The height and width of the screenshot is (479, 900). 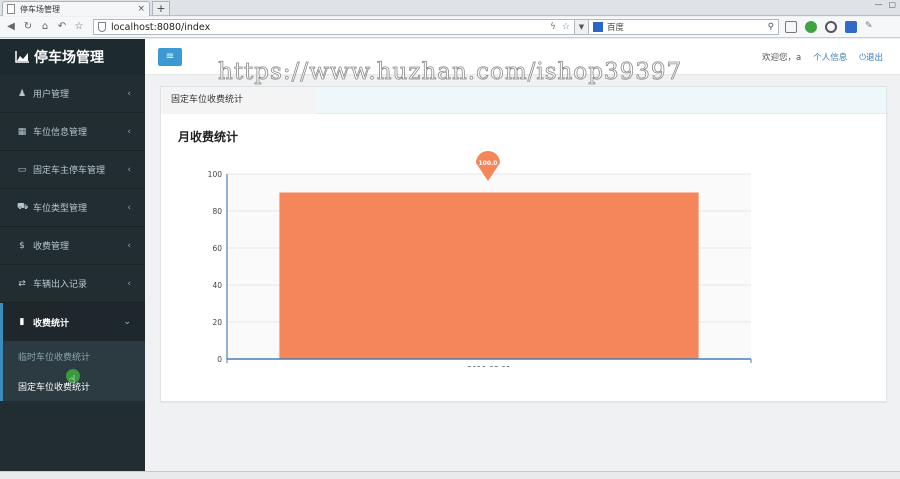 I want to click on document-icon, so click(x=11, y=9).